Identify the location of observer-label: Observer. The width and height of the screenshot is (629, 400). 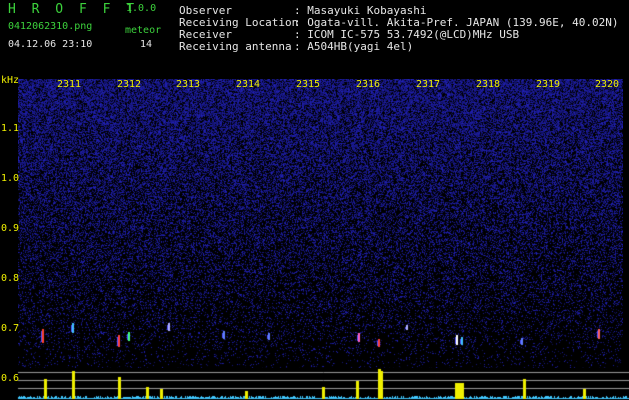
(205, 10).